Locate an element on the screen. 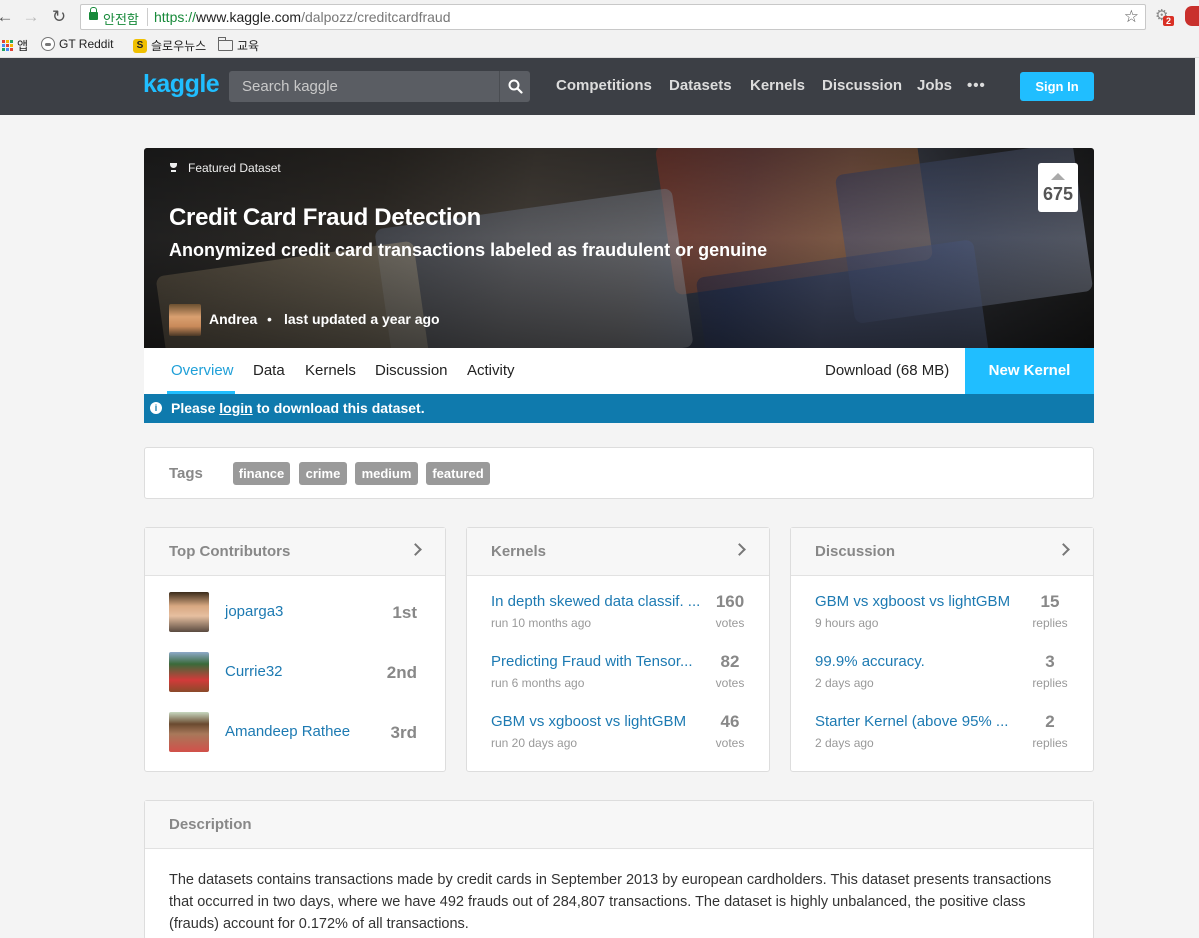  kernel-title: GBM vs xgboost vs lightGBM is located at coordinates (588, 721).